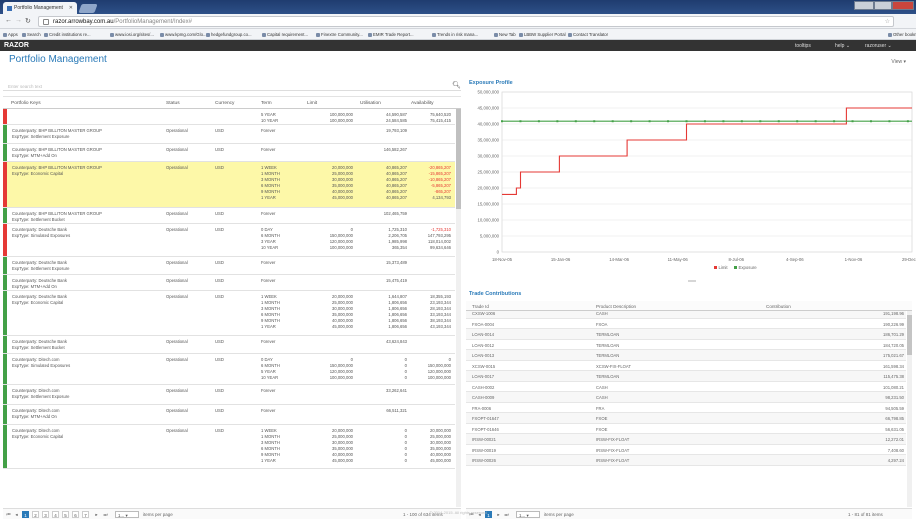  What do you see at coordinates (422, 103) in the screenshot?
I see `col-availability: Availability` at bounding box center [422, 103].